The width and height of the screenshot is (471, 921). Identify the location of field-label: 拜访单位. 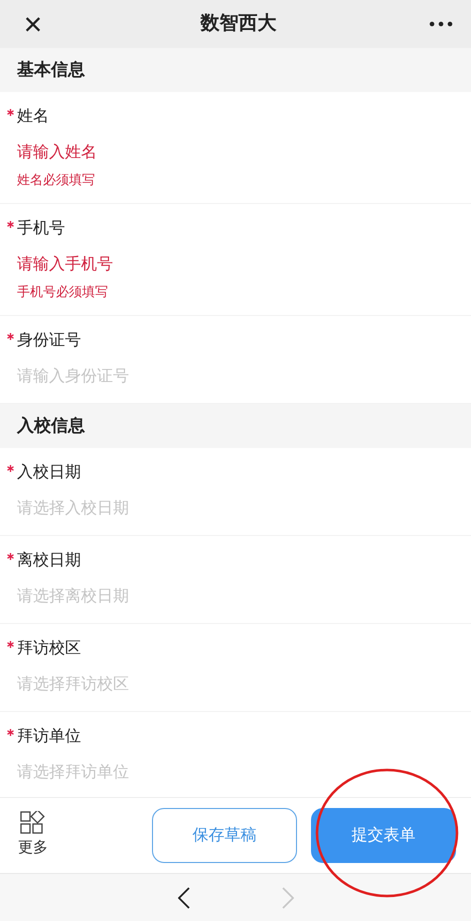
(49, 736).